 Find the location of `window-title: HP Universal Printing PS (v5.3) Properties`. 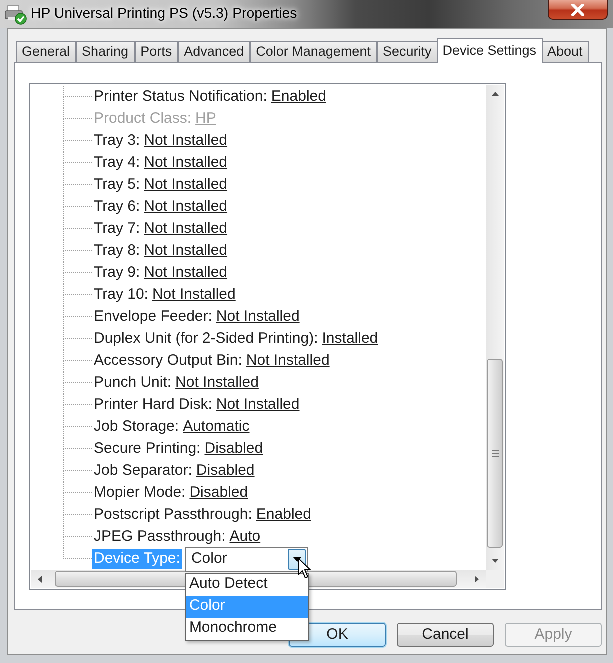

window-title: HP Universal Printing PS (v5.3) Properties is located at coordinates (164, 14).